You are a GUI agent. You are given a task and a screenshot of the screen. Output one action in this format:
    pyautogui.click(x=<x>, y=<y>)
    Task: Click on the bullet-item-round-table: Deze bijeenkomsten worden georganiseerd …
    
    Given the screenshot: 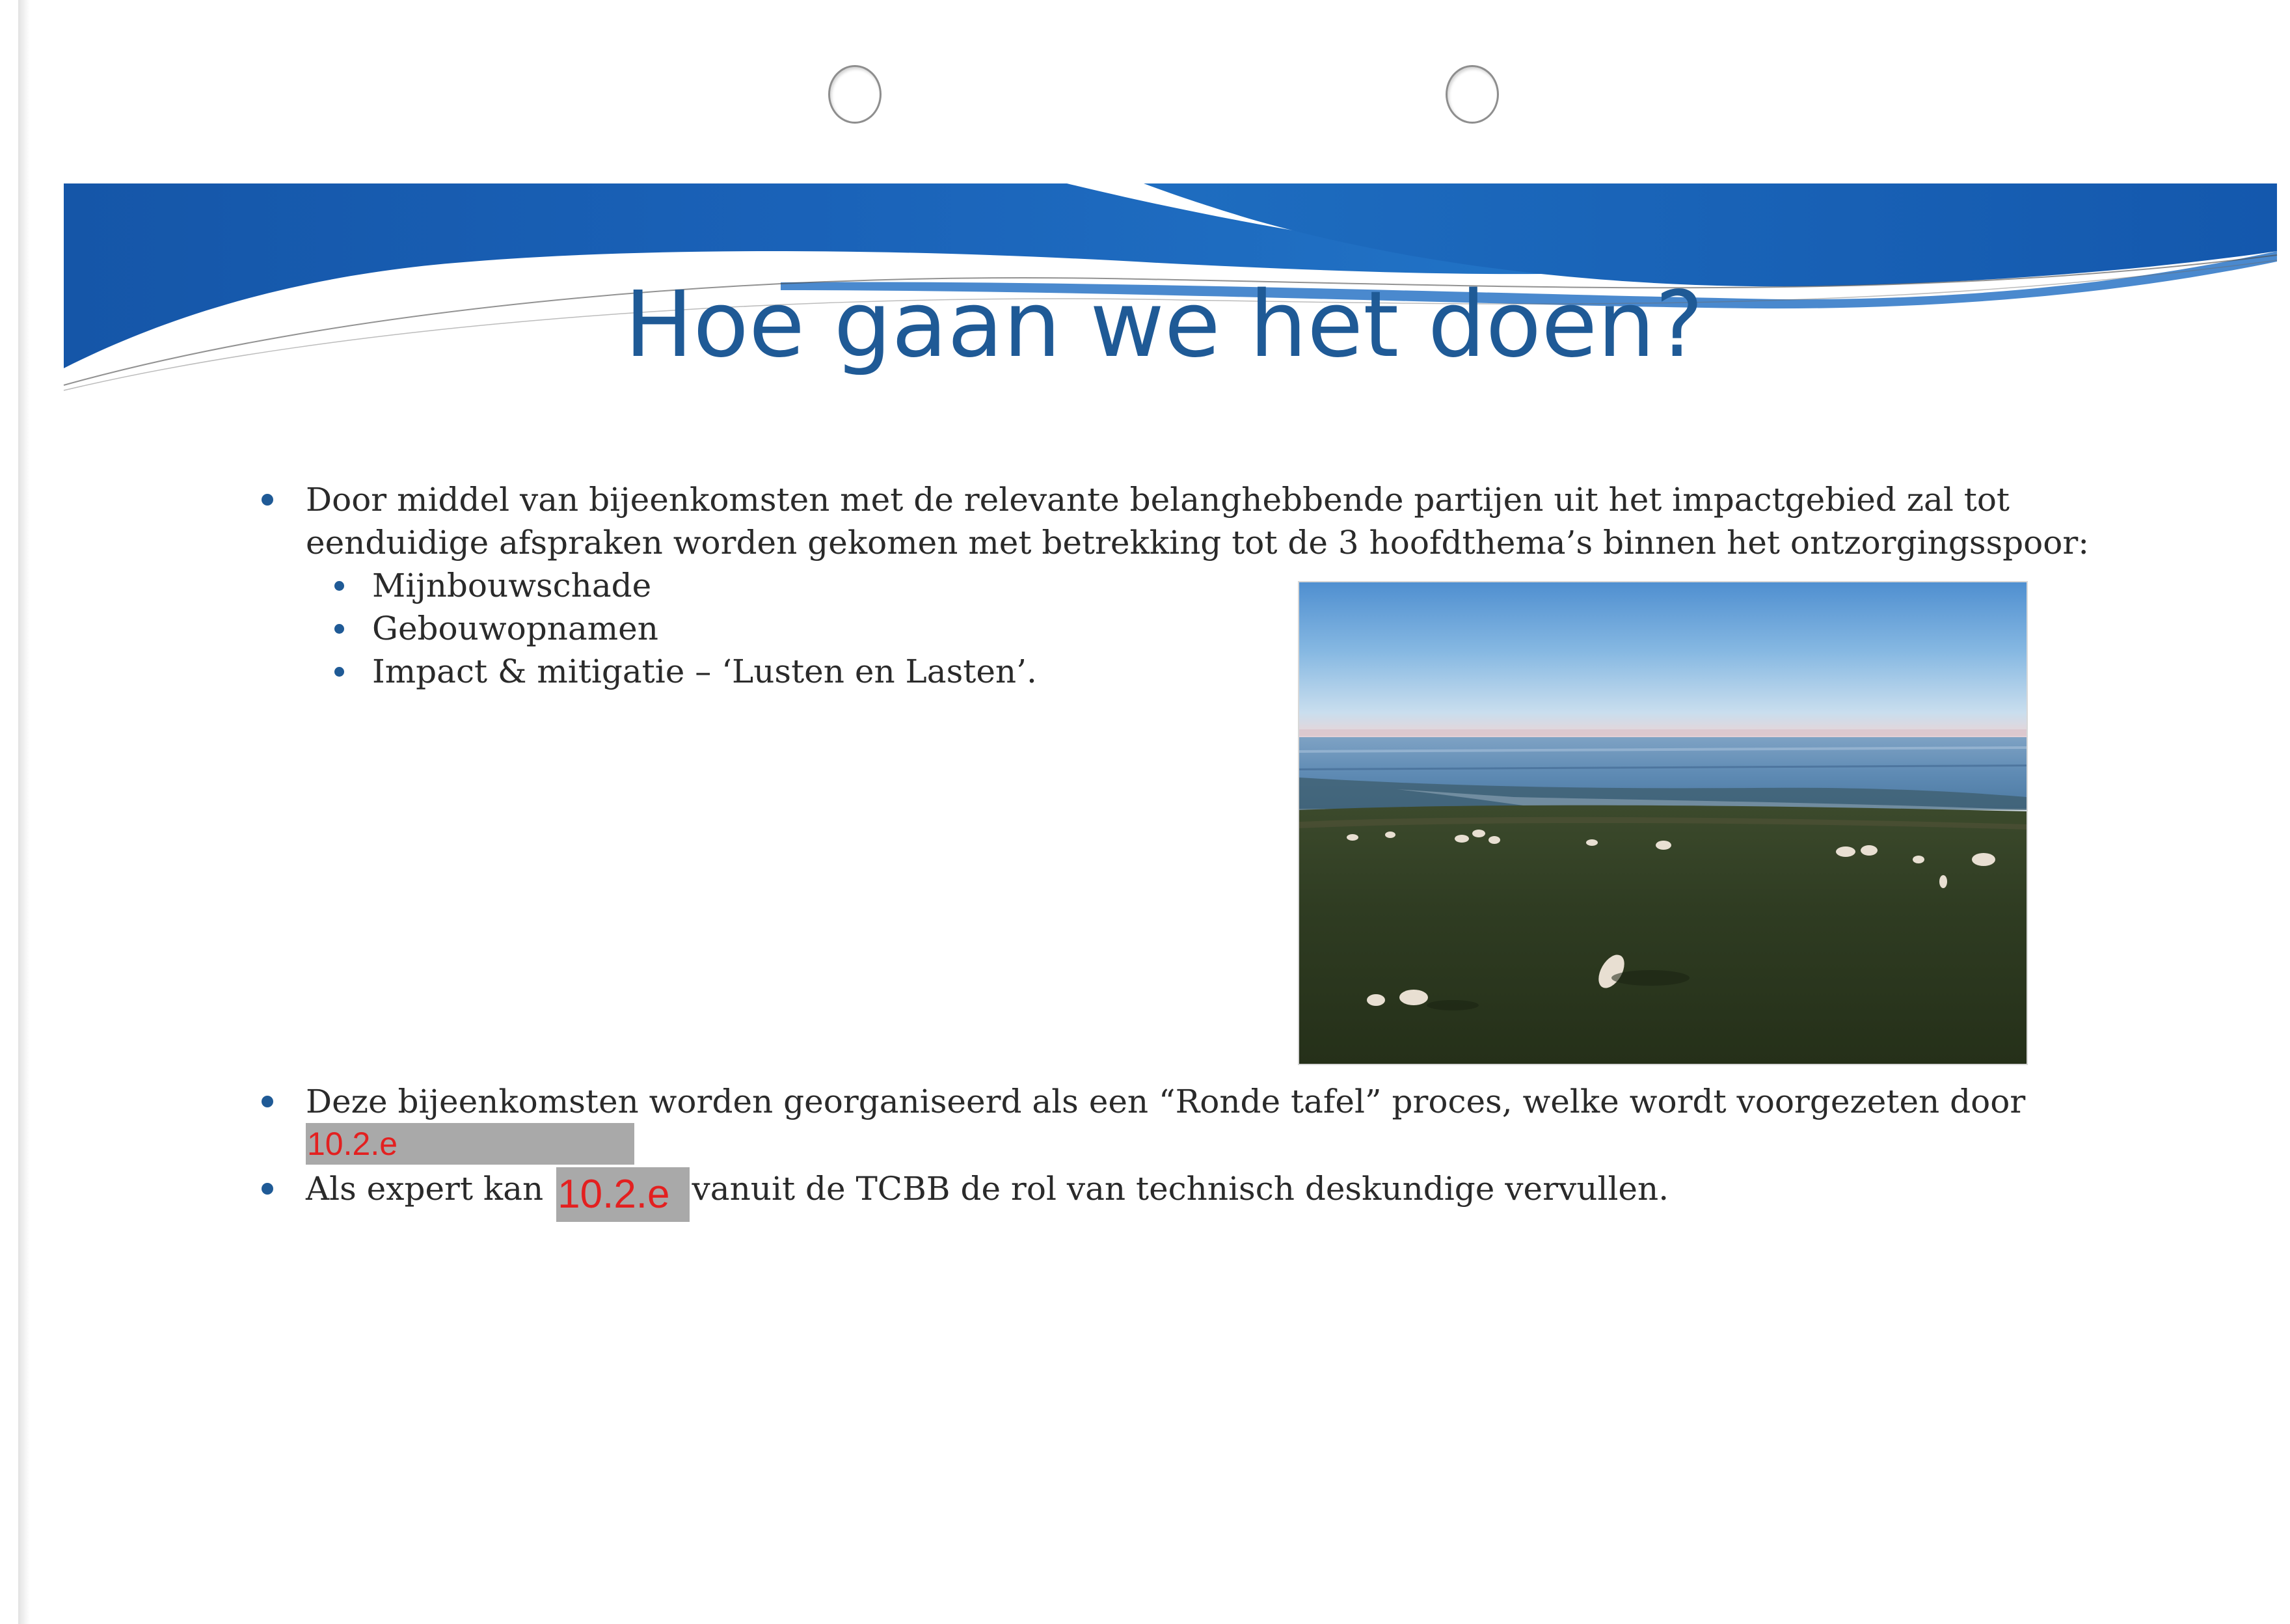 What is the action you would take?
    pyautogui.click(x=1220, y=1123)
    